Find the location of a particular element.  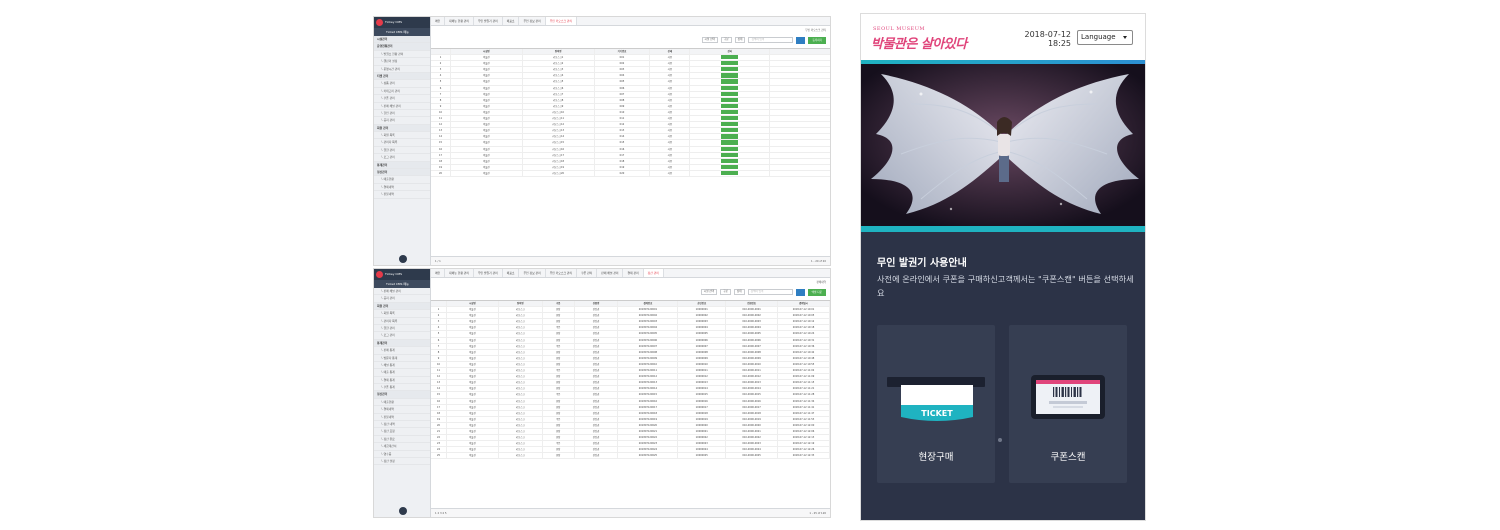

sidebar-menu-item: └ 발권소 현황 관리 is located at coordinates (402, 55).